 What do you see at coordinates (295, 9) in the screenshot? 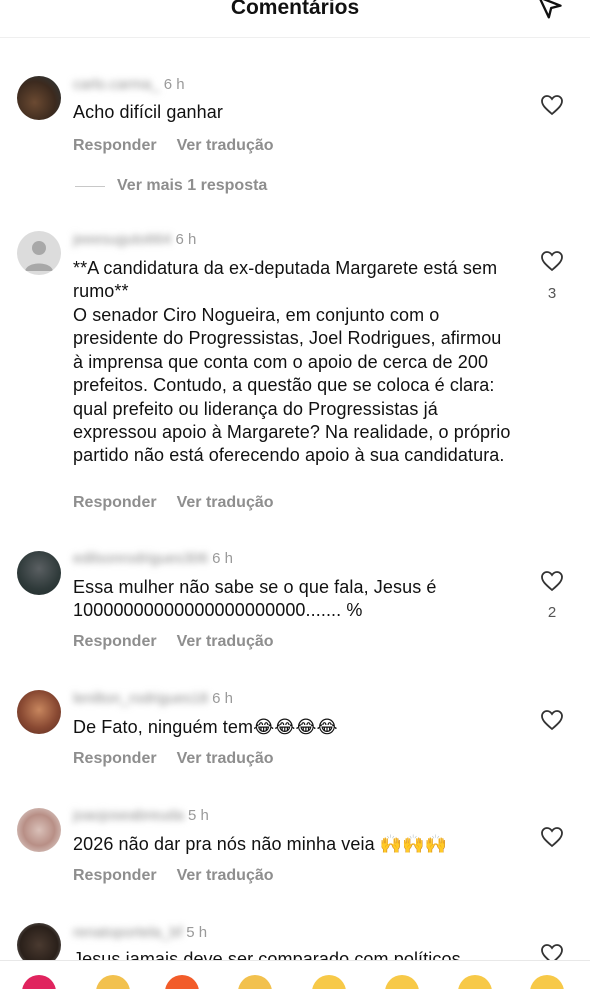
I see `page-title: Comentários` at bounding box center [295, 9].